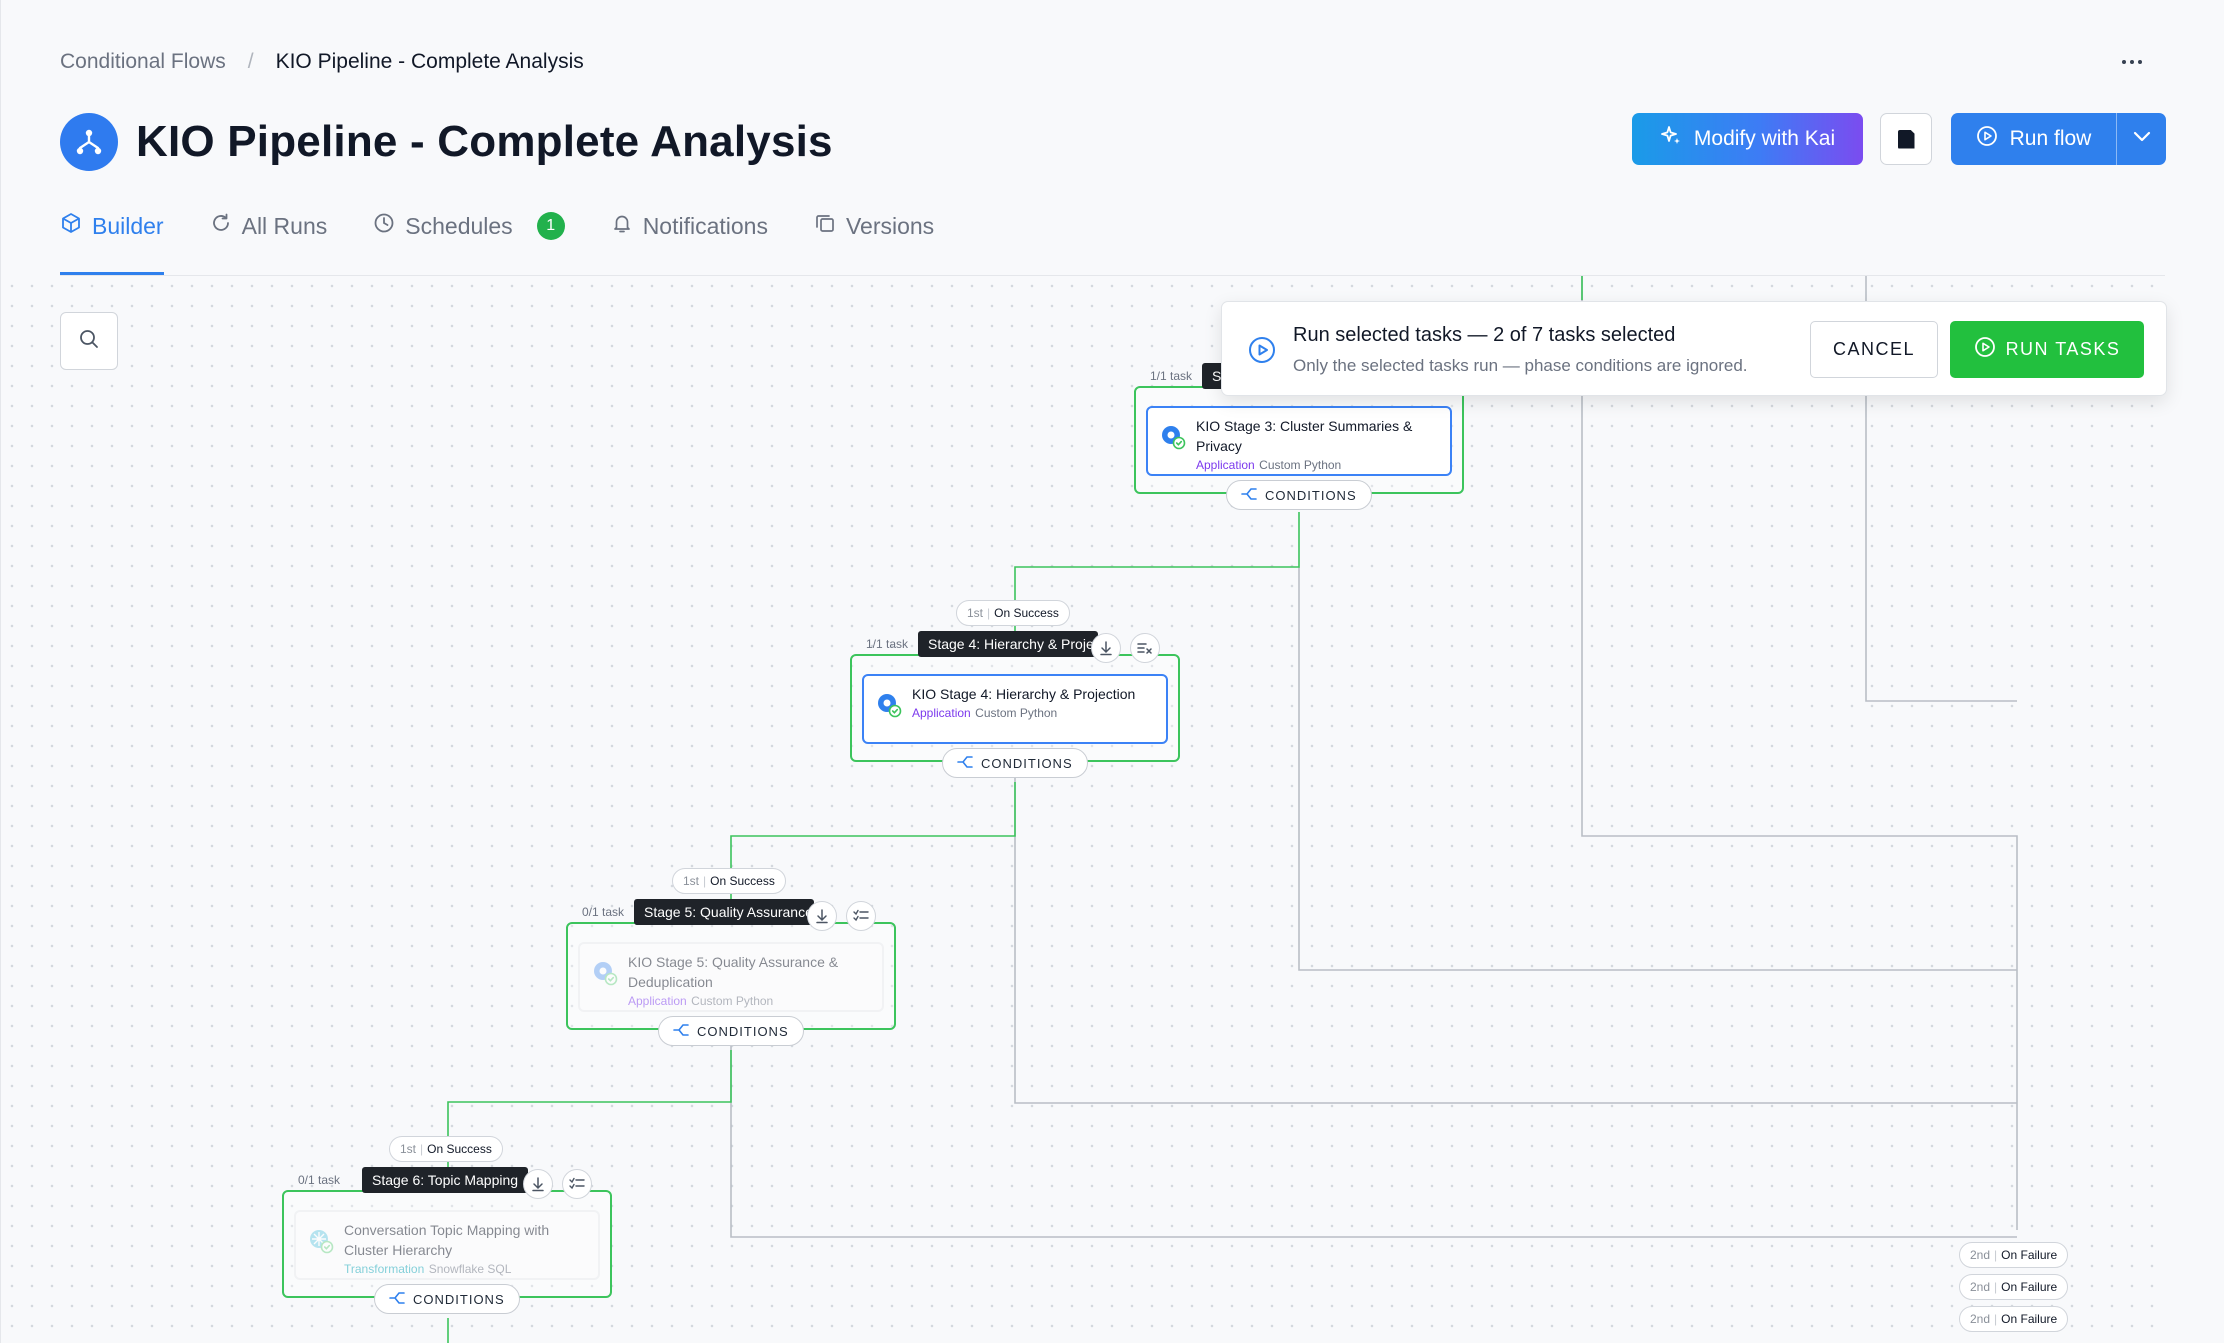  Describe the element at coordinates (2033, 139) in the screenshot. I see `run-flow-button: Run flow` at that location.